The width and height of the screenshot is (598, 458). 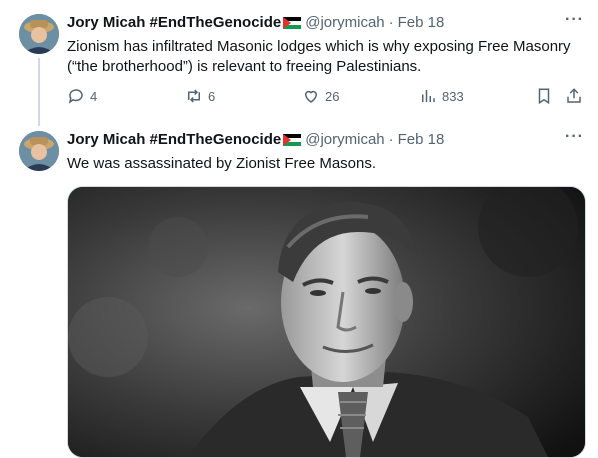 What do you see at coordinates (75, 96) in the screenshot?
I see `reply-icon` at bounding box center [75, 96].